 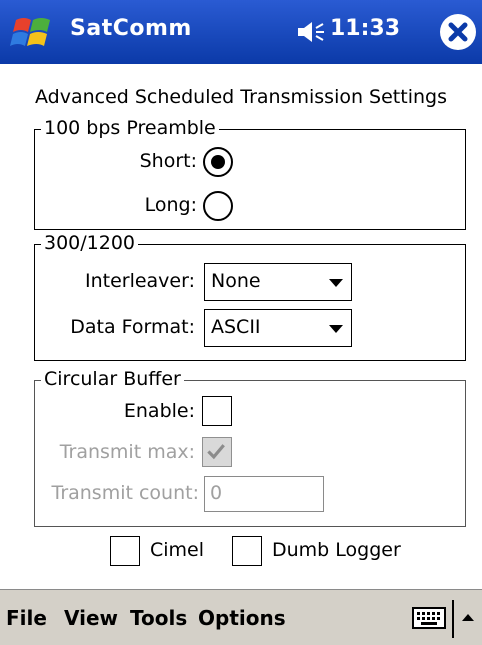 I want to click on transmit-count-value: 0, so click(x=216, y=493).